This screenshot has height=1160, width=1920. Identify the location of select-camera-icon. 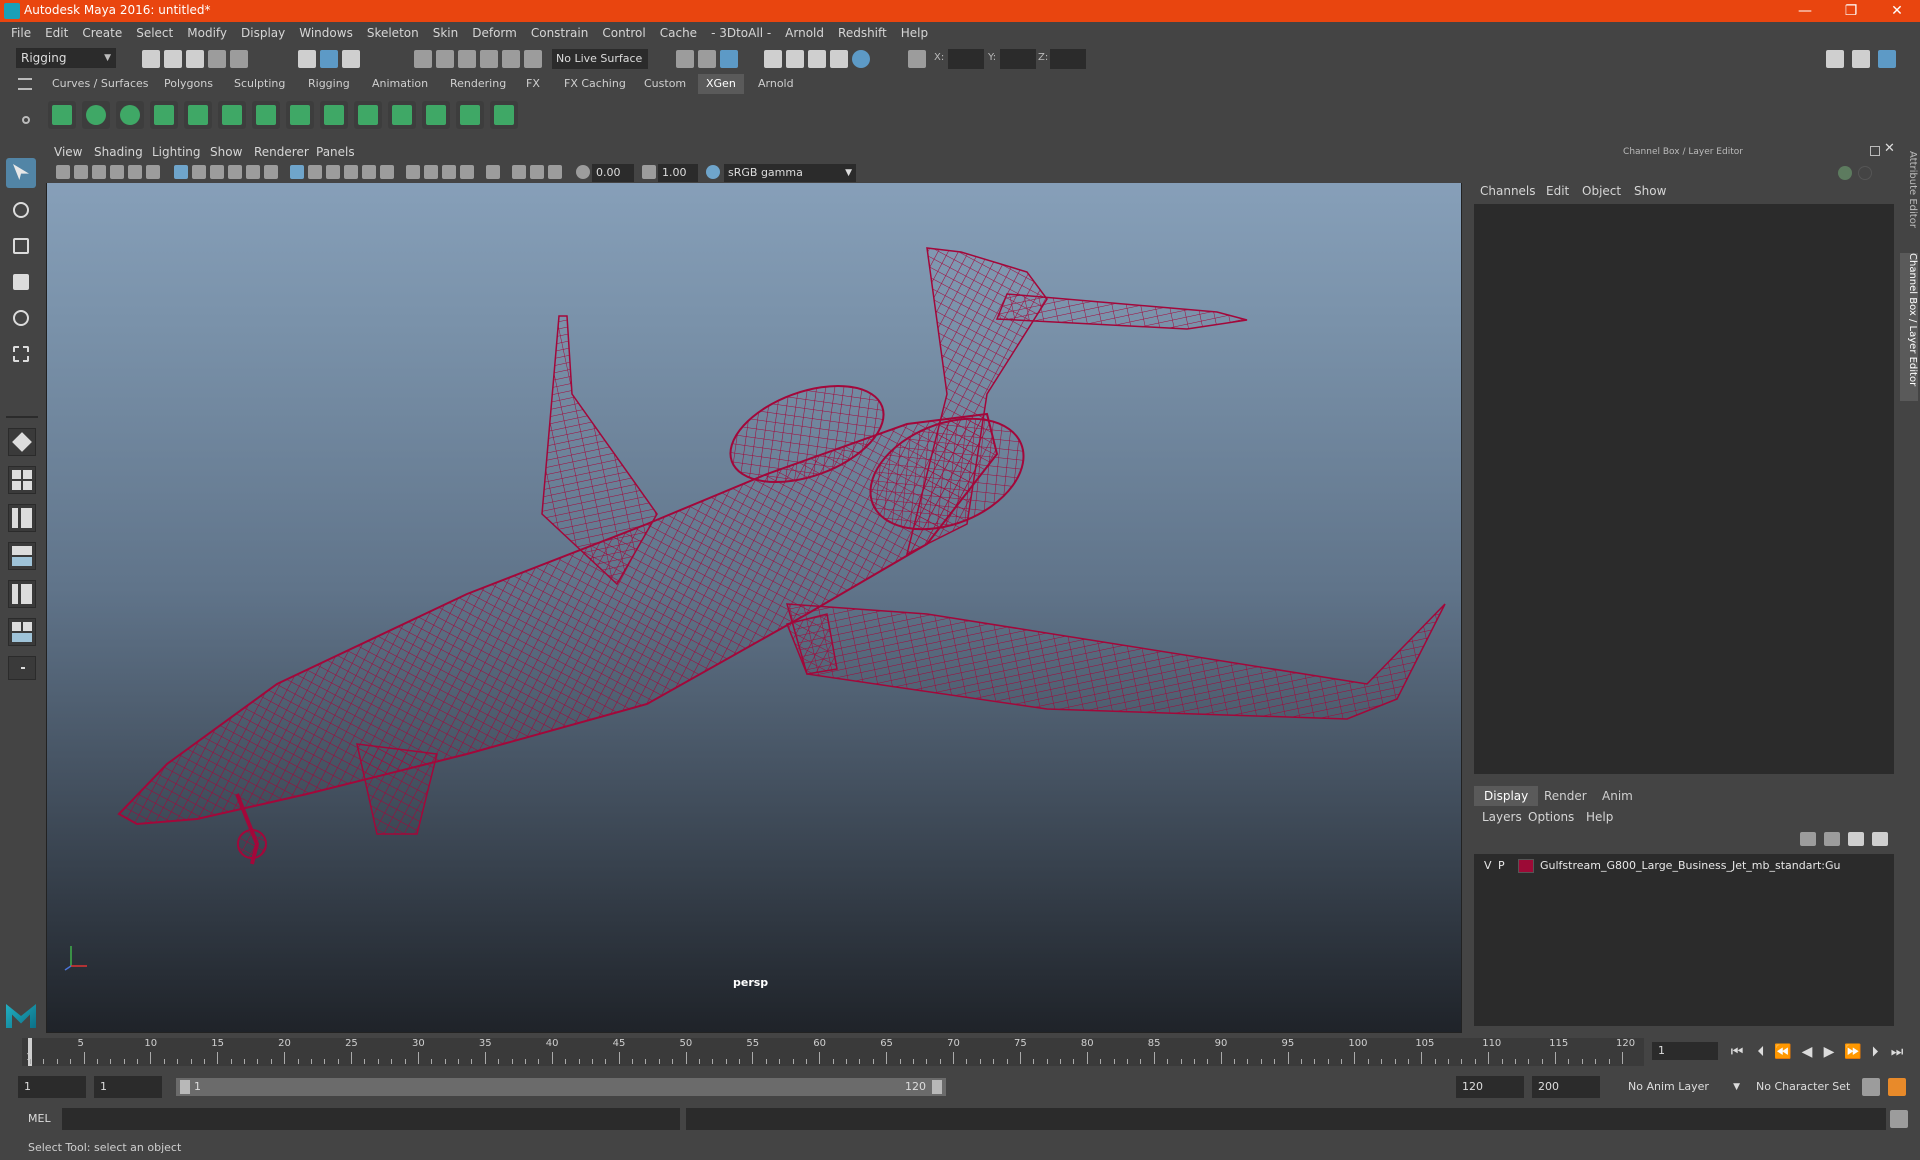
(63, 172).